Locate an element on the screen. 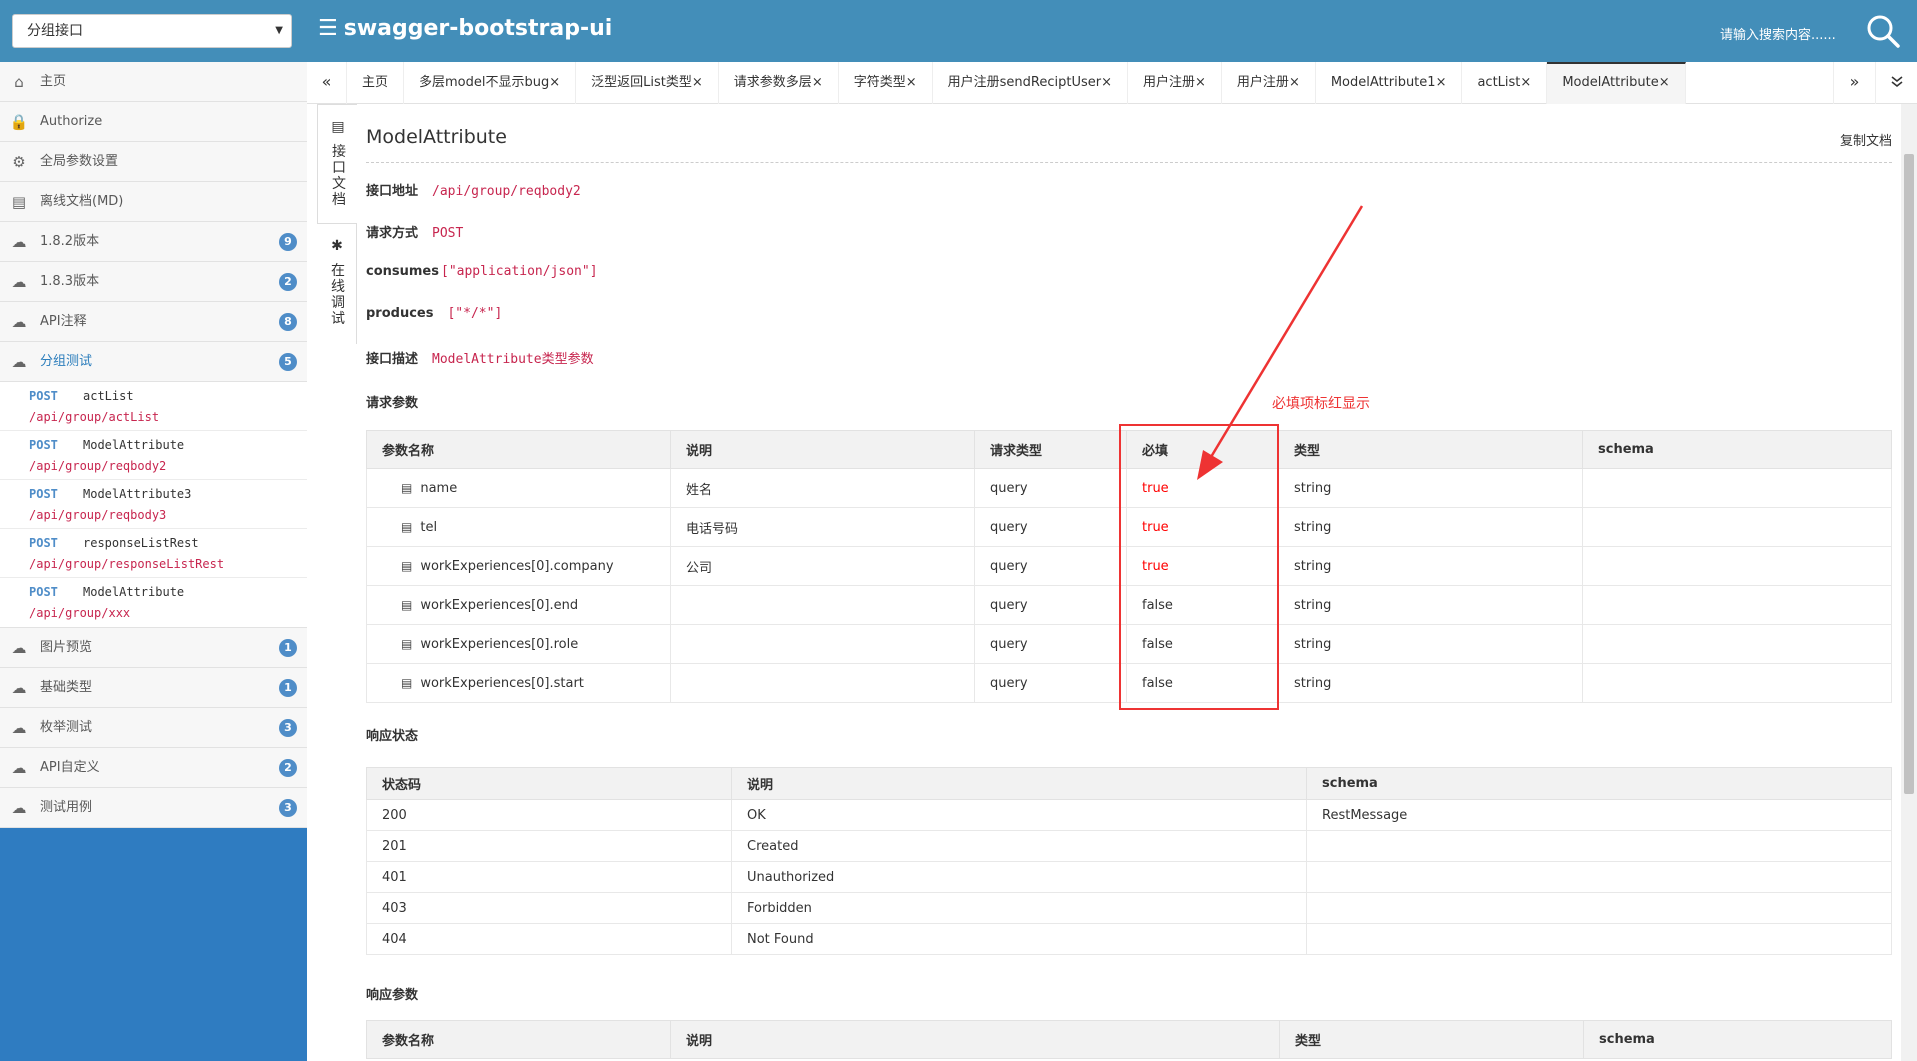 This screenshot has height=1061, width=1917. tab: actList× is located at coordinates (1505, 83).